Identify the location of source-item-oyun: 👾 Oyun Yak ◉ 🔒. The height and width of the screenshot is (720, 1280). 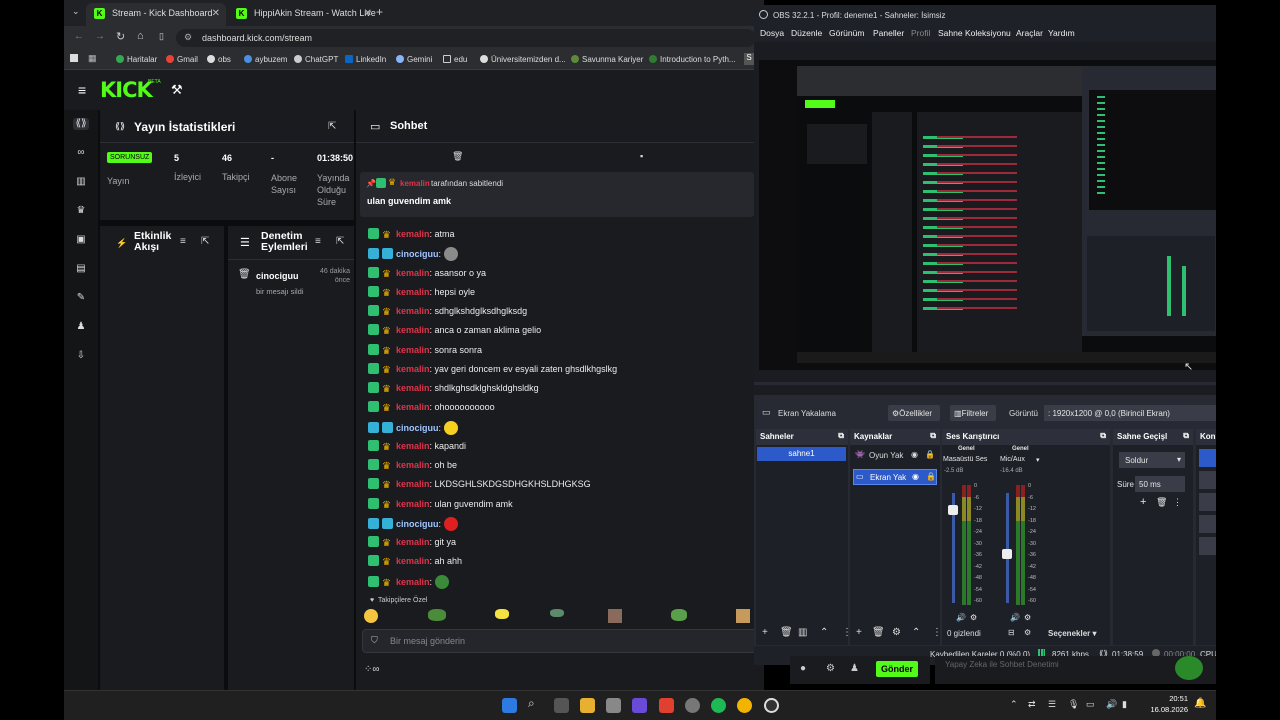
(895, 456).